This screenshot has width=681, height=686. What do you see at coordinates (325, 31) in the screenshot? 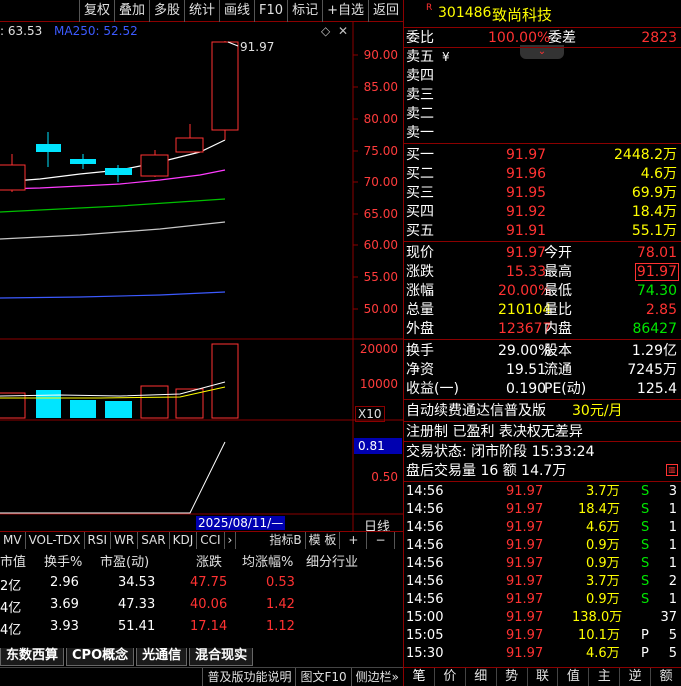
I see `diamond-icon: ◇` at bounding box center [325, 31].